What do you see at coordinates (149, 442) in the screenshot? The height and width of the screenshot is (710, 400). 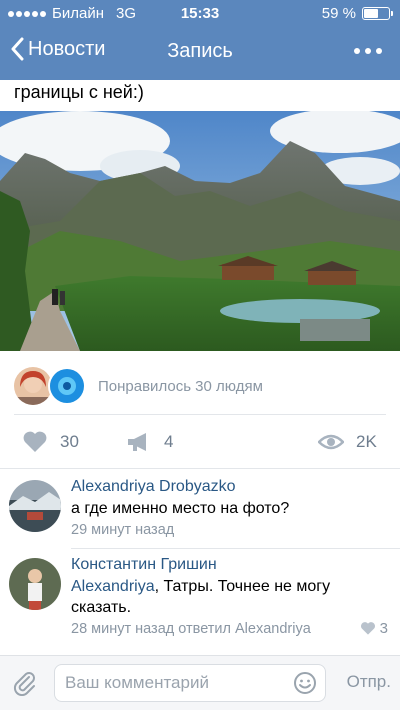 I see `share-button: 4` at bounding box center [149, 442].